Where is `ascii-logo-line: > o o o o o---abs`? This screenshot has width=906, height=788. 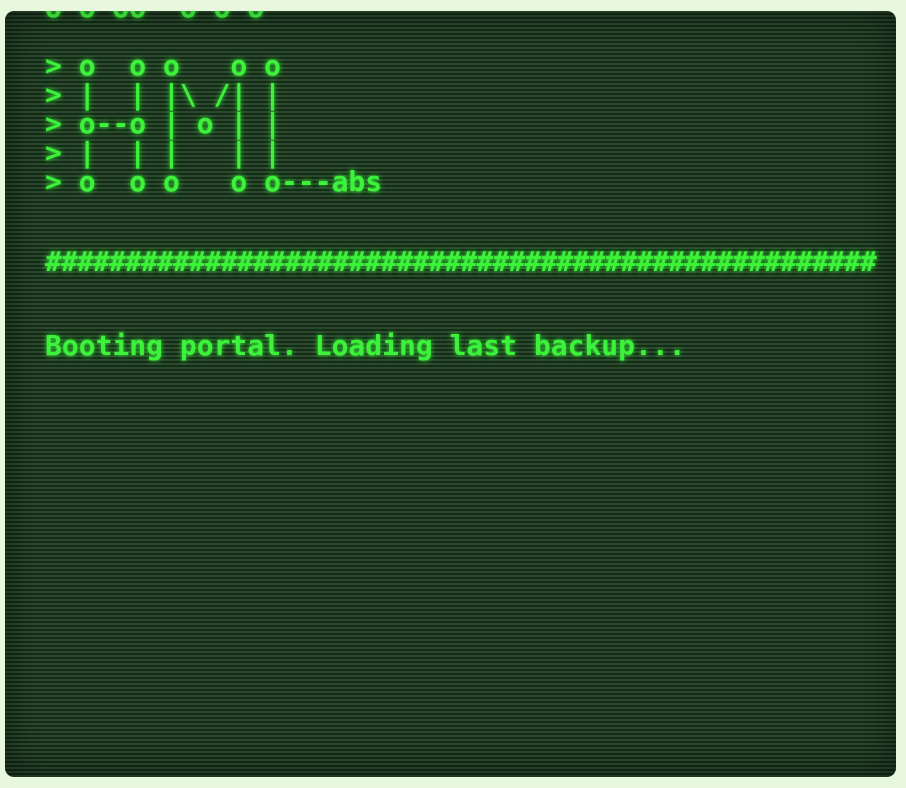
ascii-logo-line: > o o o o o---abs is located at coordinates (214, 181).